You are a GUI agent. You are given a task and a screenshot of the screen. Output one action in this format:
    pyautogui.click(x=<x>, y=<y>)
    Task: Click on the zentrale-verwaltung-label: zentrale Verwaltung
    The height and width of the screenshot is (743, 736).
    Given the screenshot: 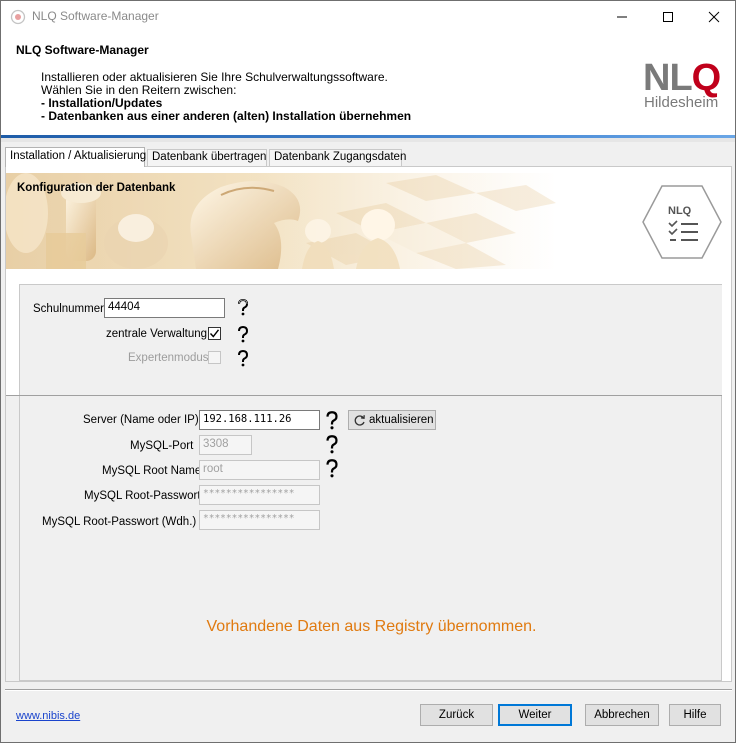 What is the action you would take?
    pyautogui.click(x=157, y=334)
    